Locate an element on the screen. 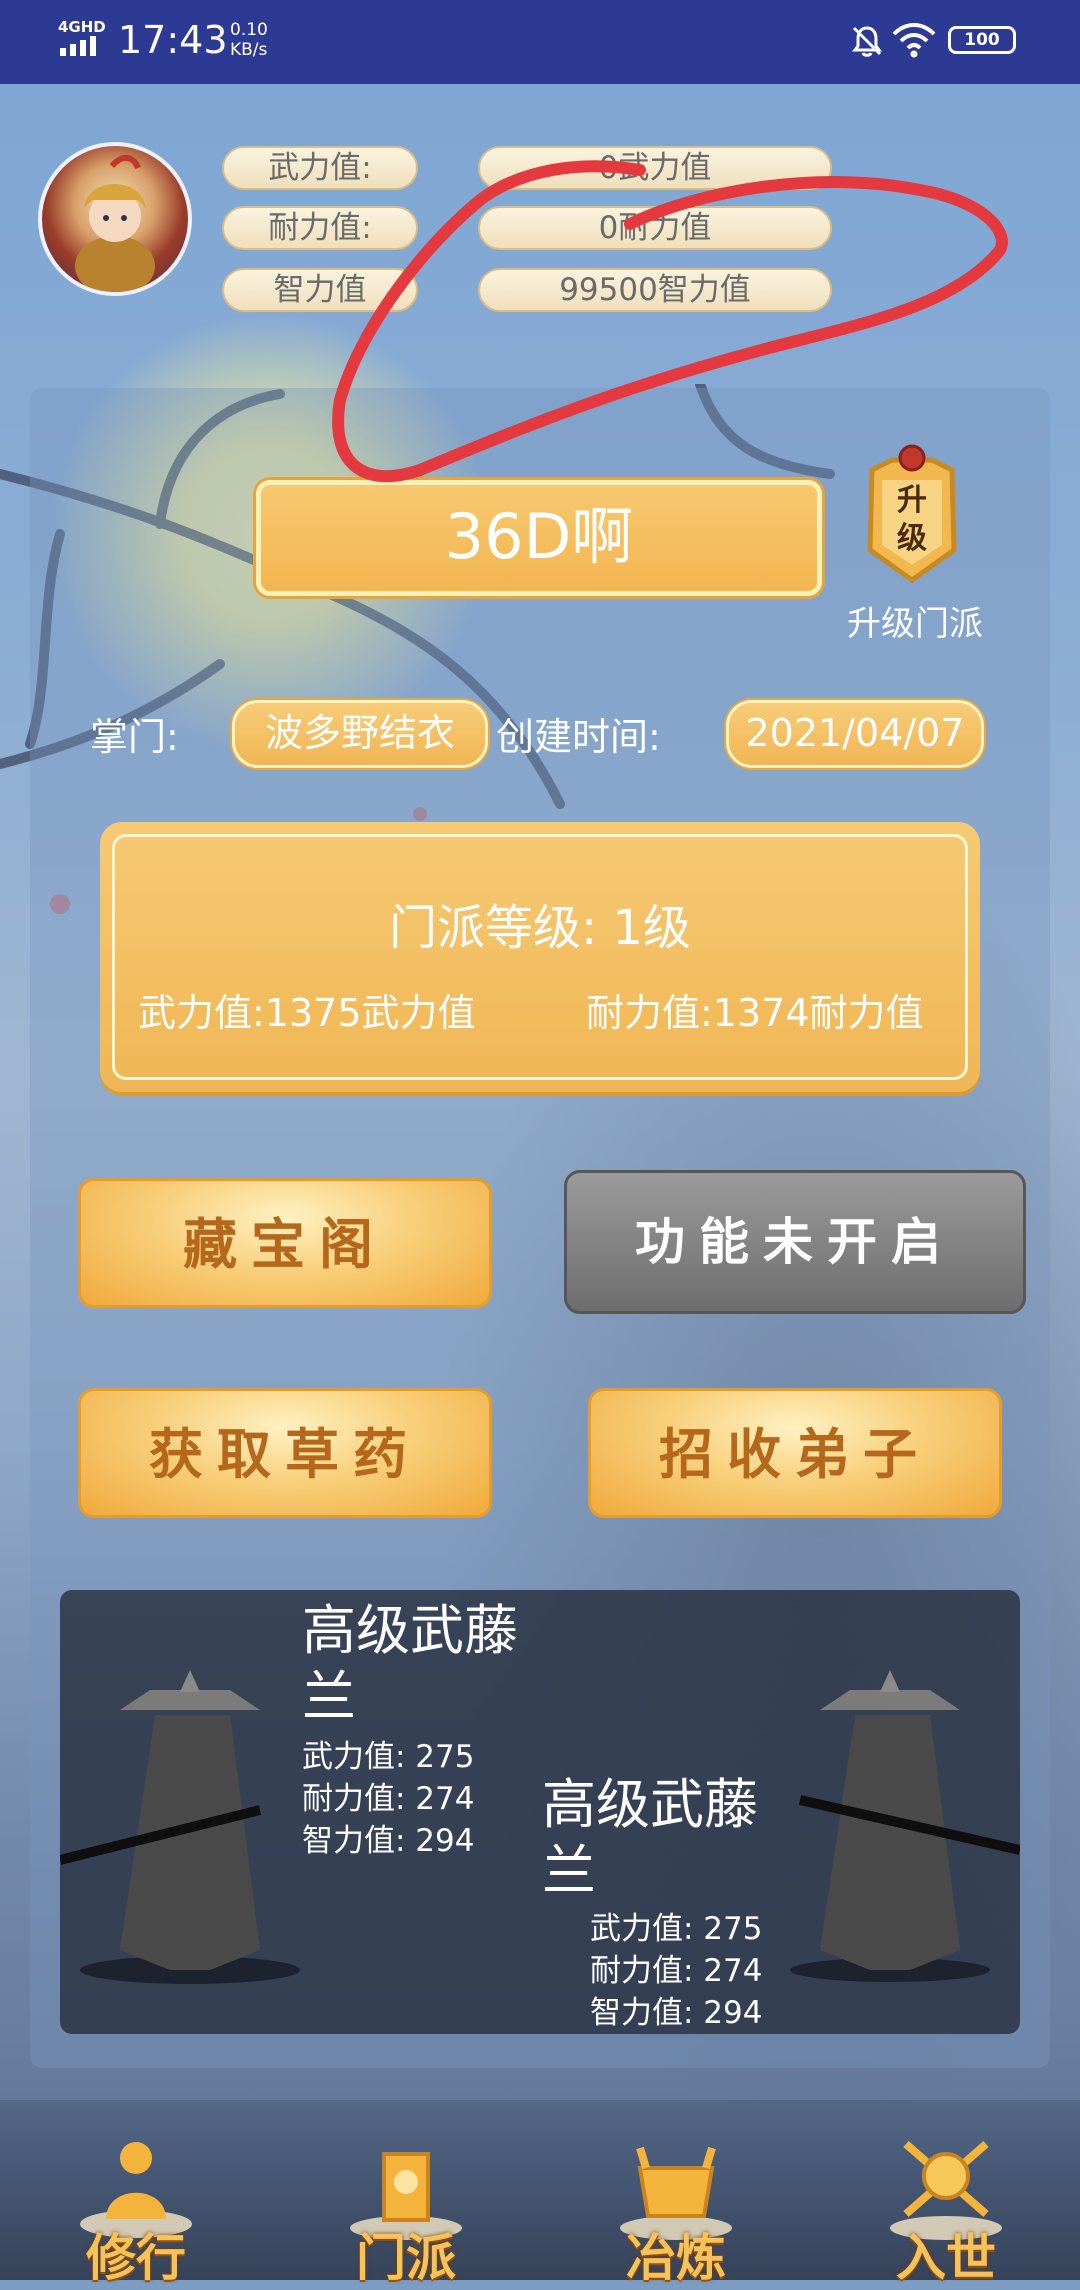  wisdom-label-pill: 智力值 is located at coordinates (320, 290).